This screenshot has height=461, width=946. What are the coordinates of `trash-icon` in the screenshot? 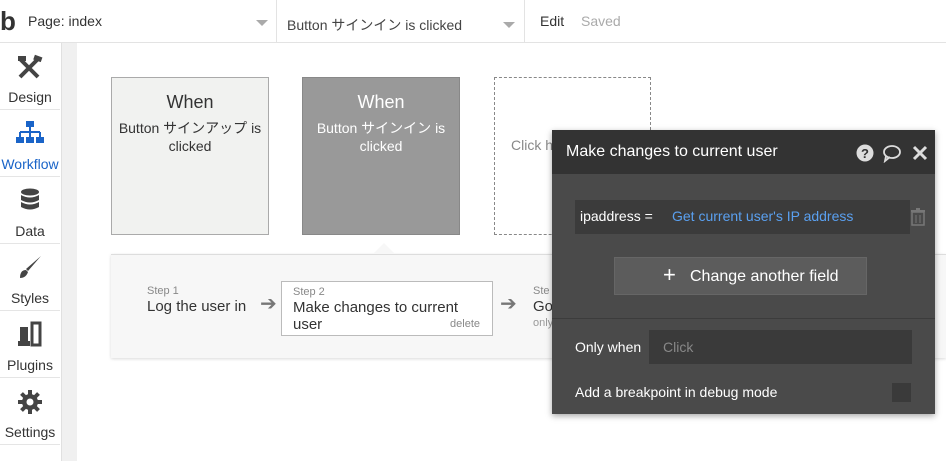 It's located at (918, 217).